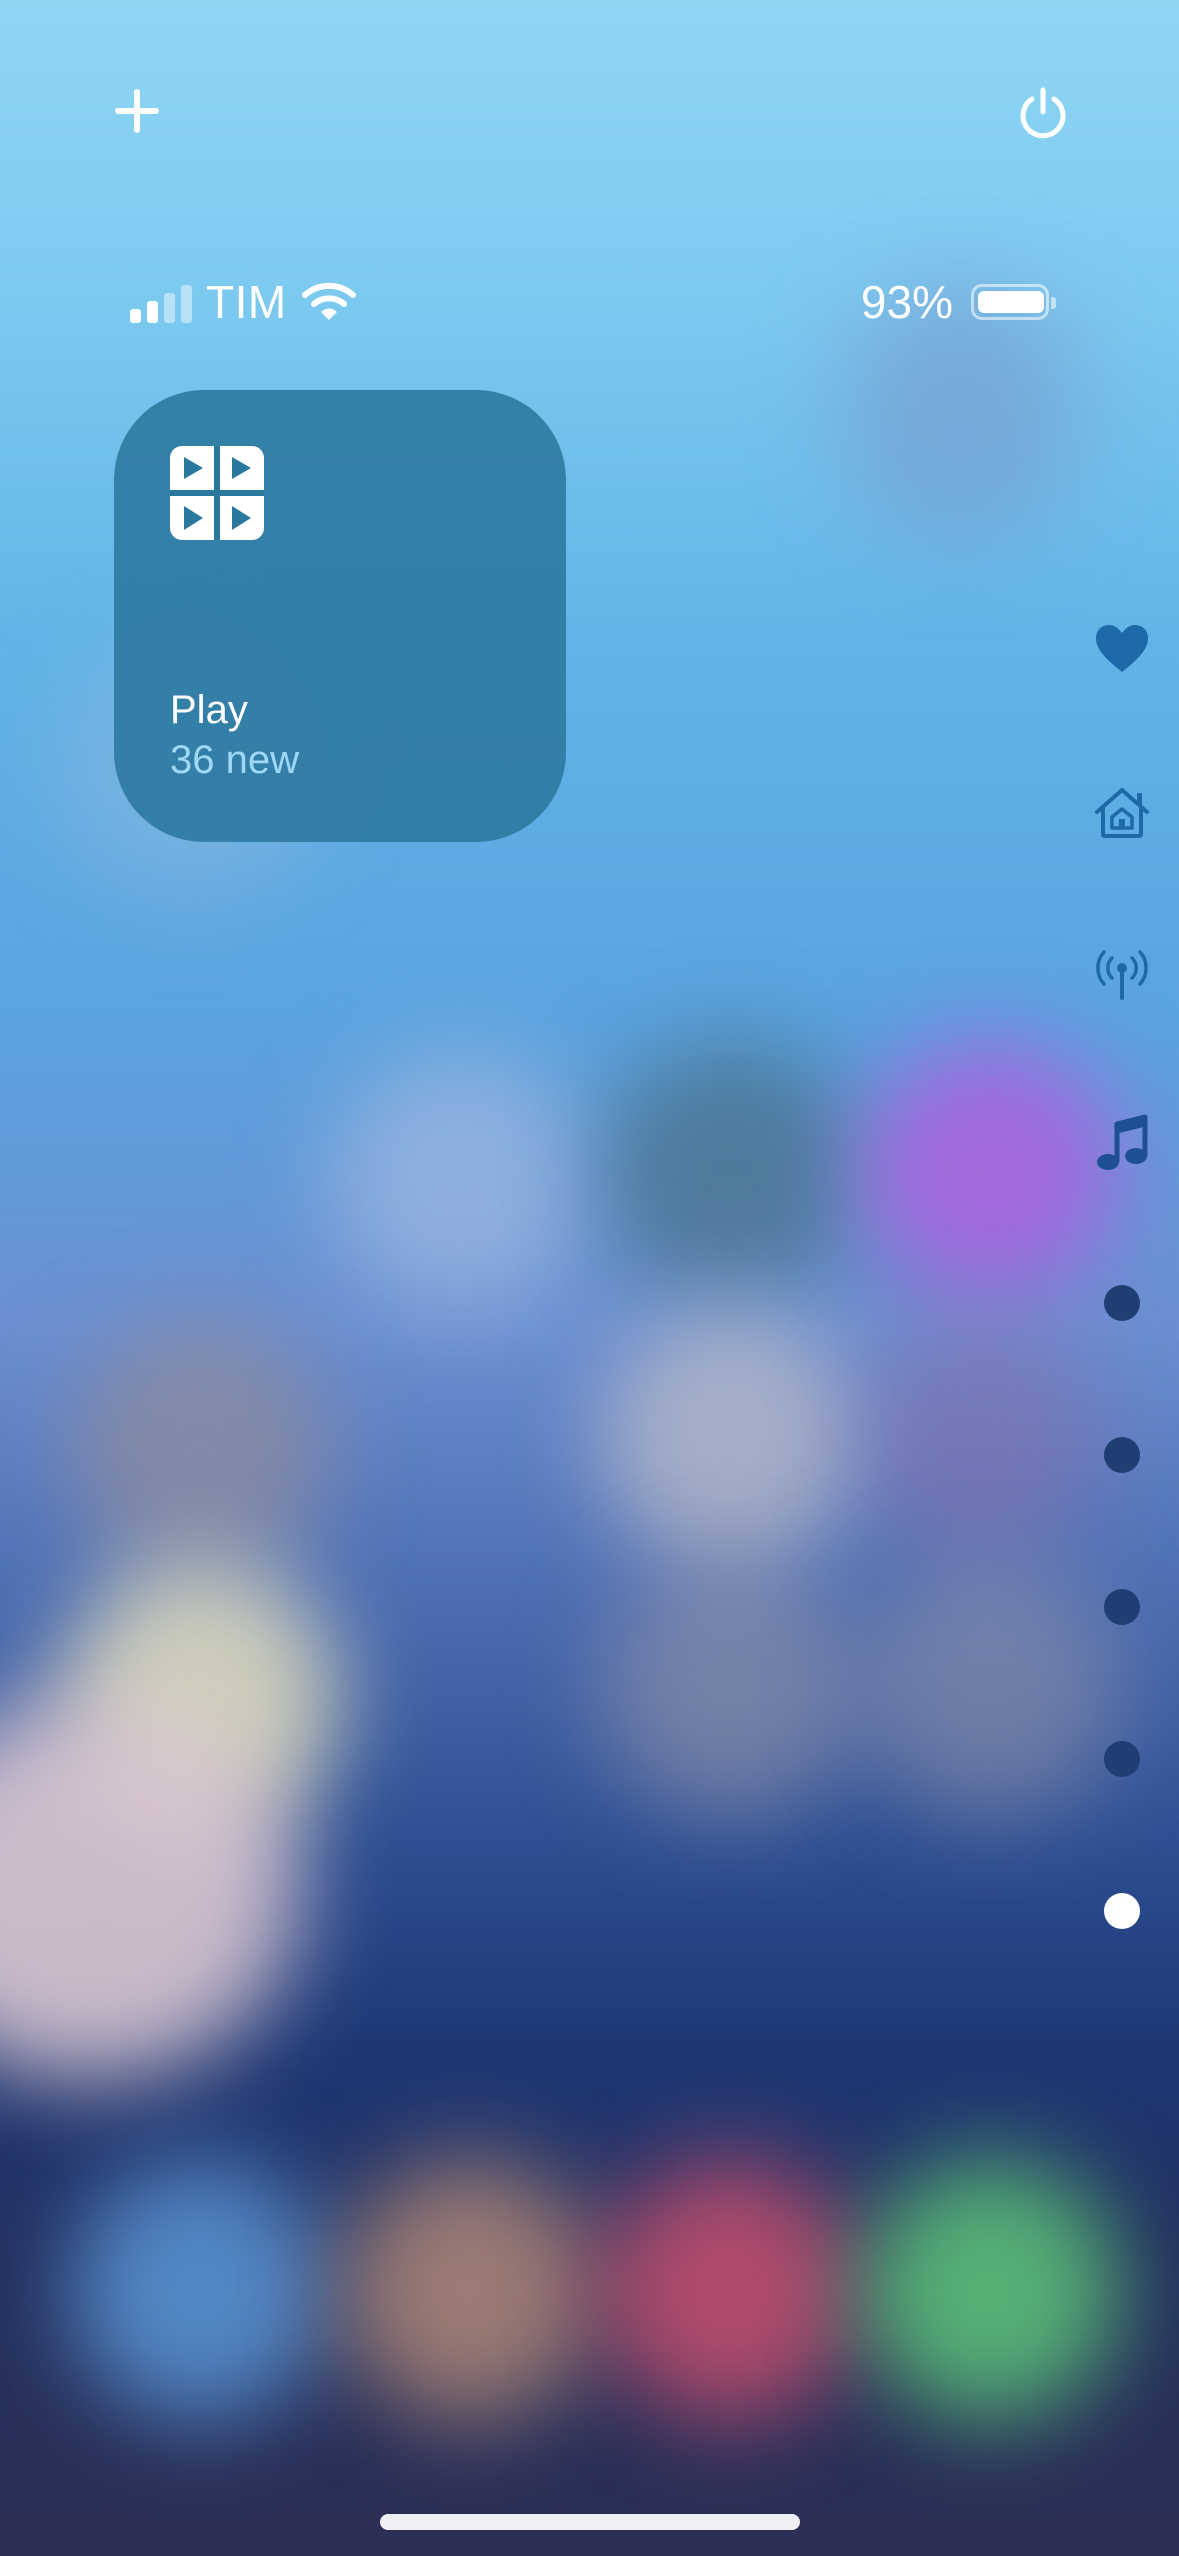 This screenshot has width=1179, height=2556. I want to click on carrier-name: TIM, so click(246, 302).